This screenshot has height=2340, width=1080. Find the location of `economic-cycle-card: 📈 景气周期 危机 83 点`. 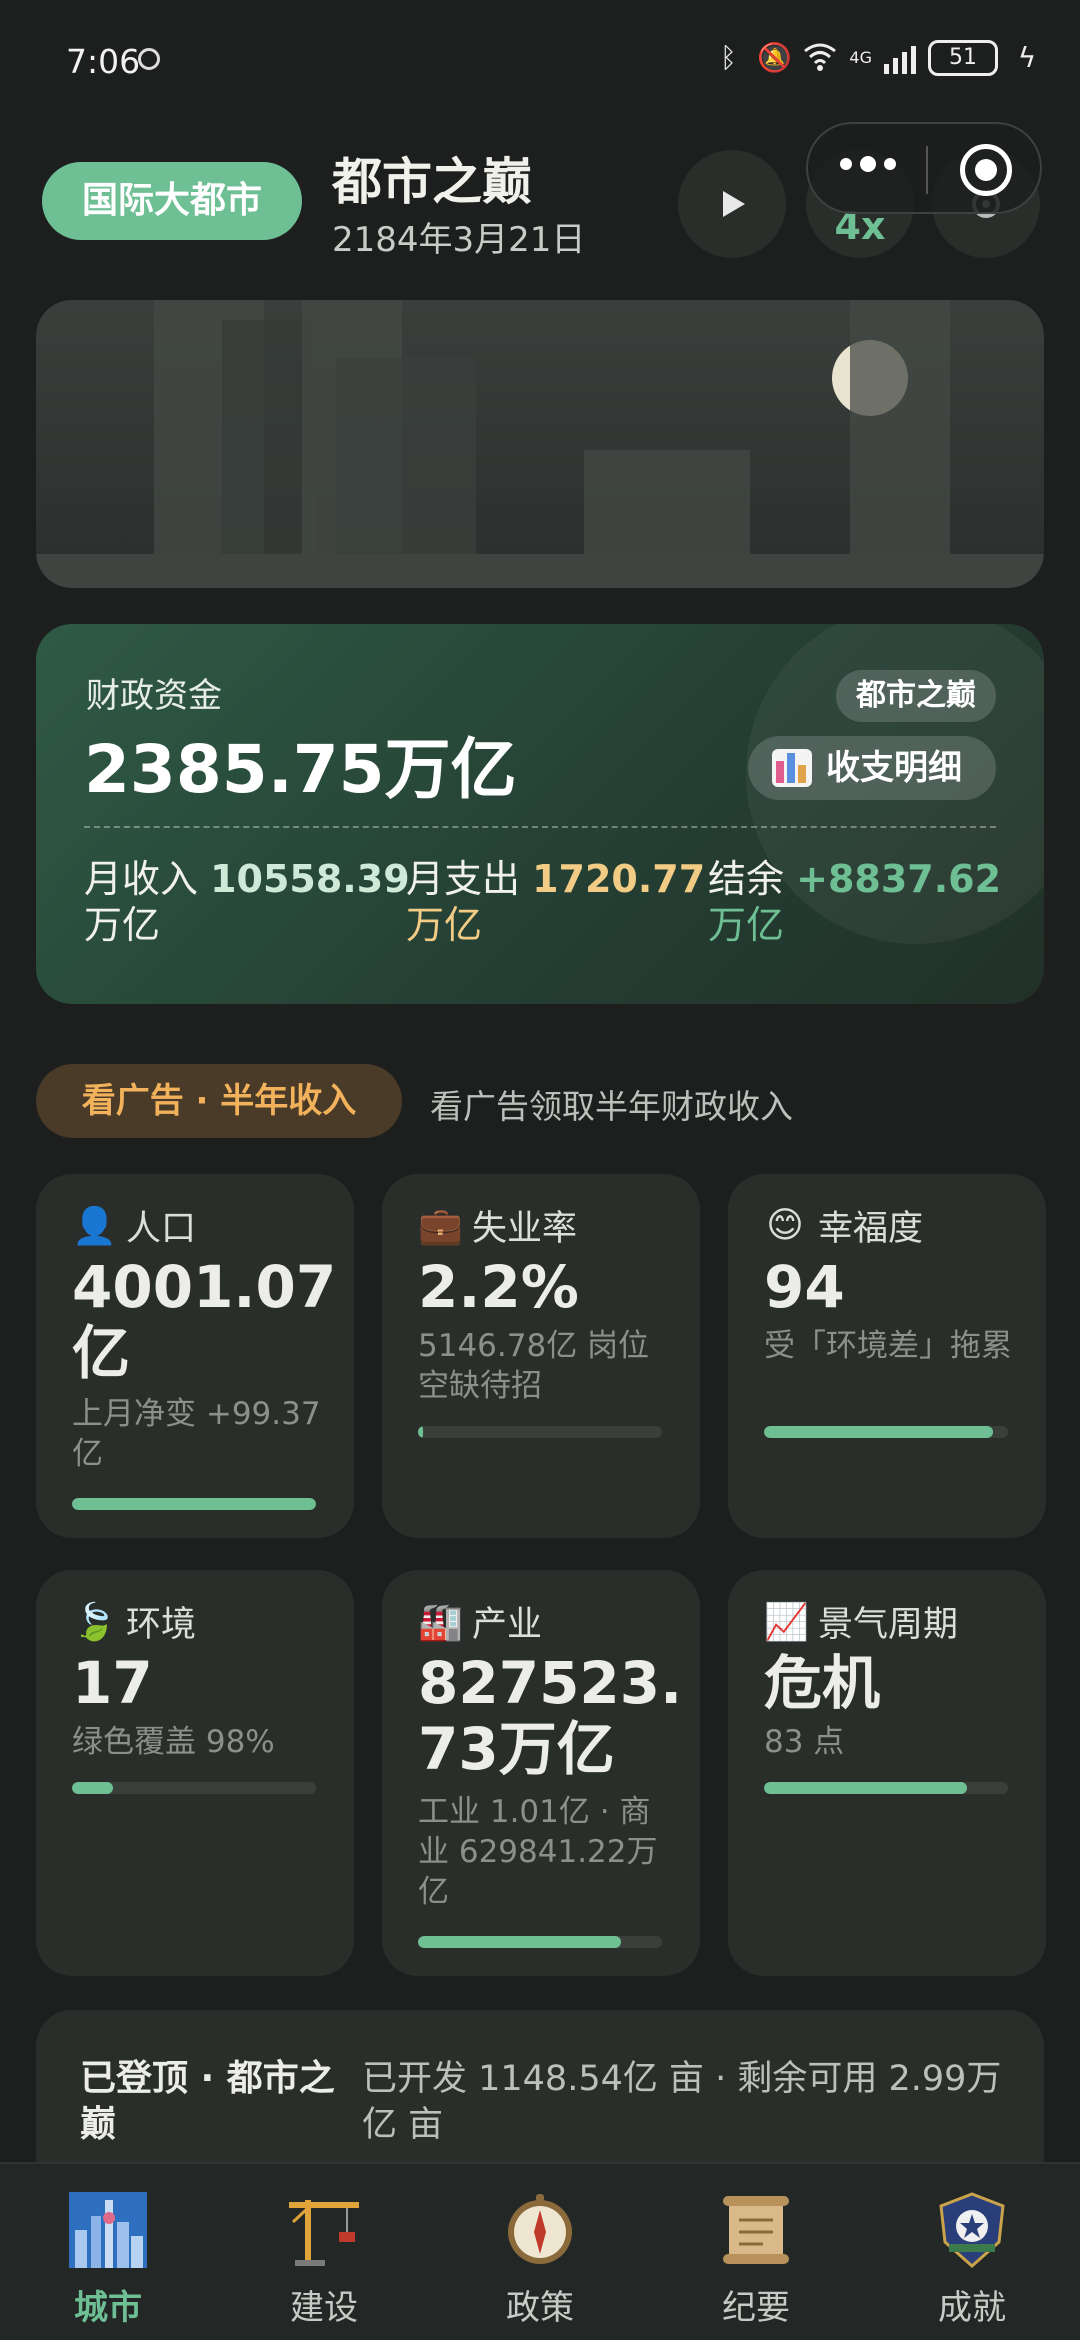

economic-cycle-card: 📈 景气周期 危机 83 点 is located at coordinates (887, 1773).